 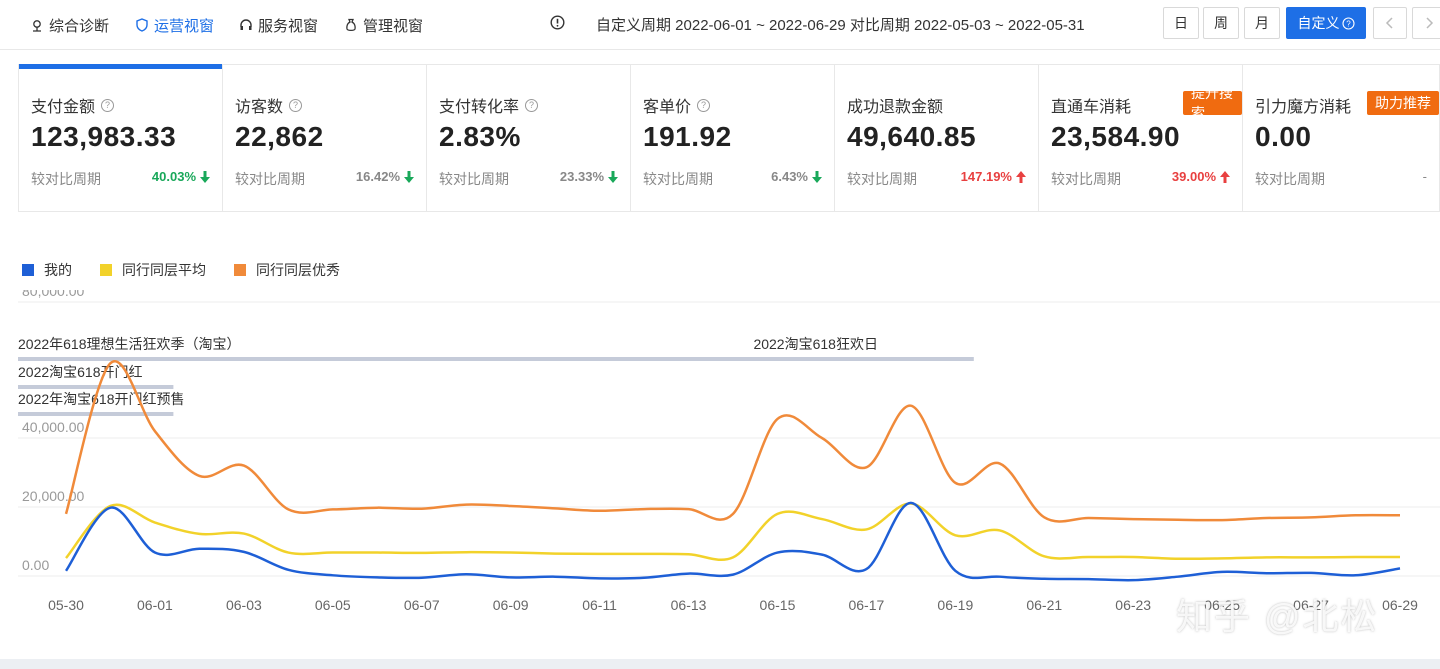 What do you see at coordinates (529, 138) in the screenshot?
I see `metric-card: 支付转化率? 2.83% 较对比周期 23.33%` at bounding box center [529, 138].